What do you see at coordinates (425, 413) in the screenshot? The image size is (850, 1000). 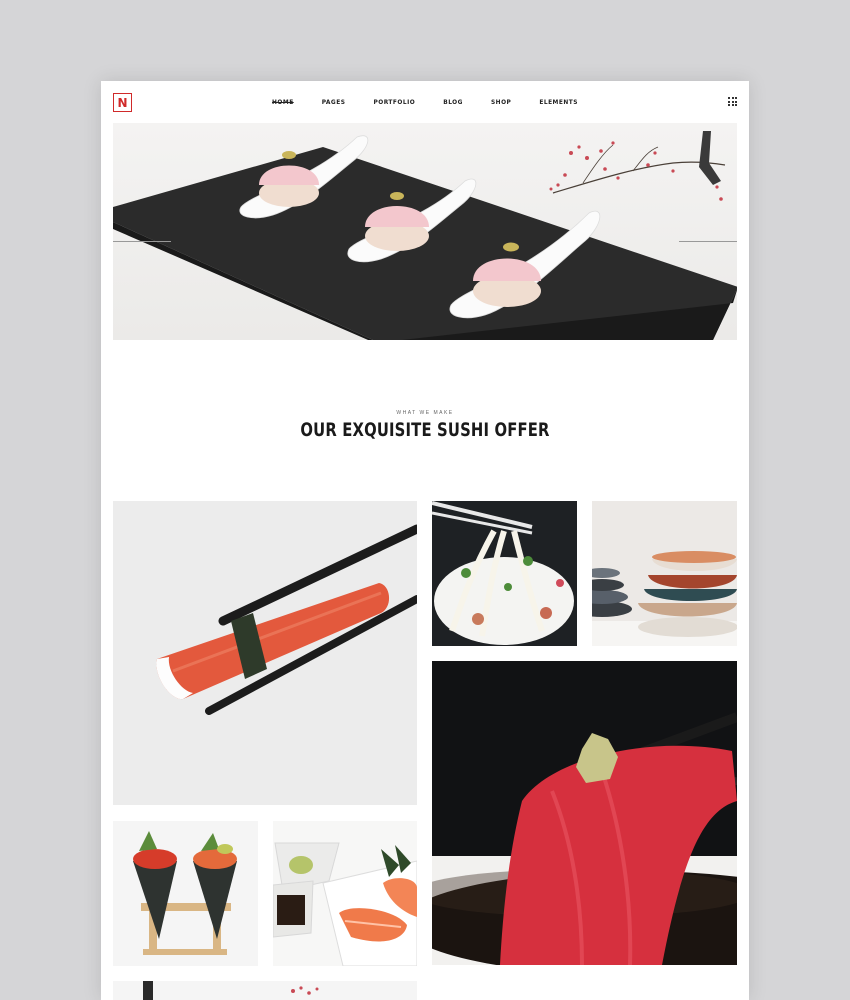 I see `section-eyebrow: WHAT WE MAKE` at bounding box center [425, 413].